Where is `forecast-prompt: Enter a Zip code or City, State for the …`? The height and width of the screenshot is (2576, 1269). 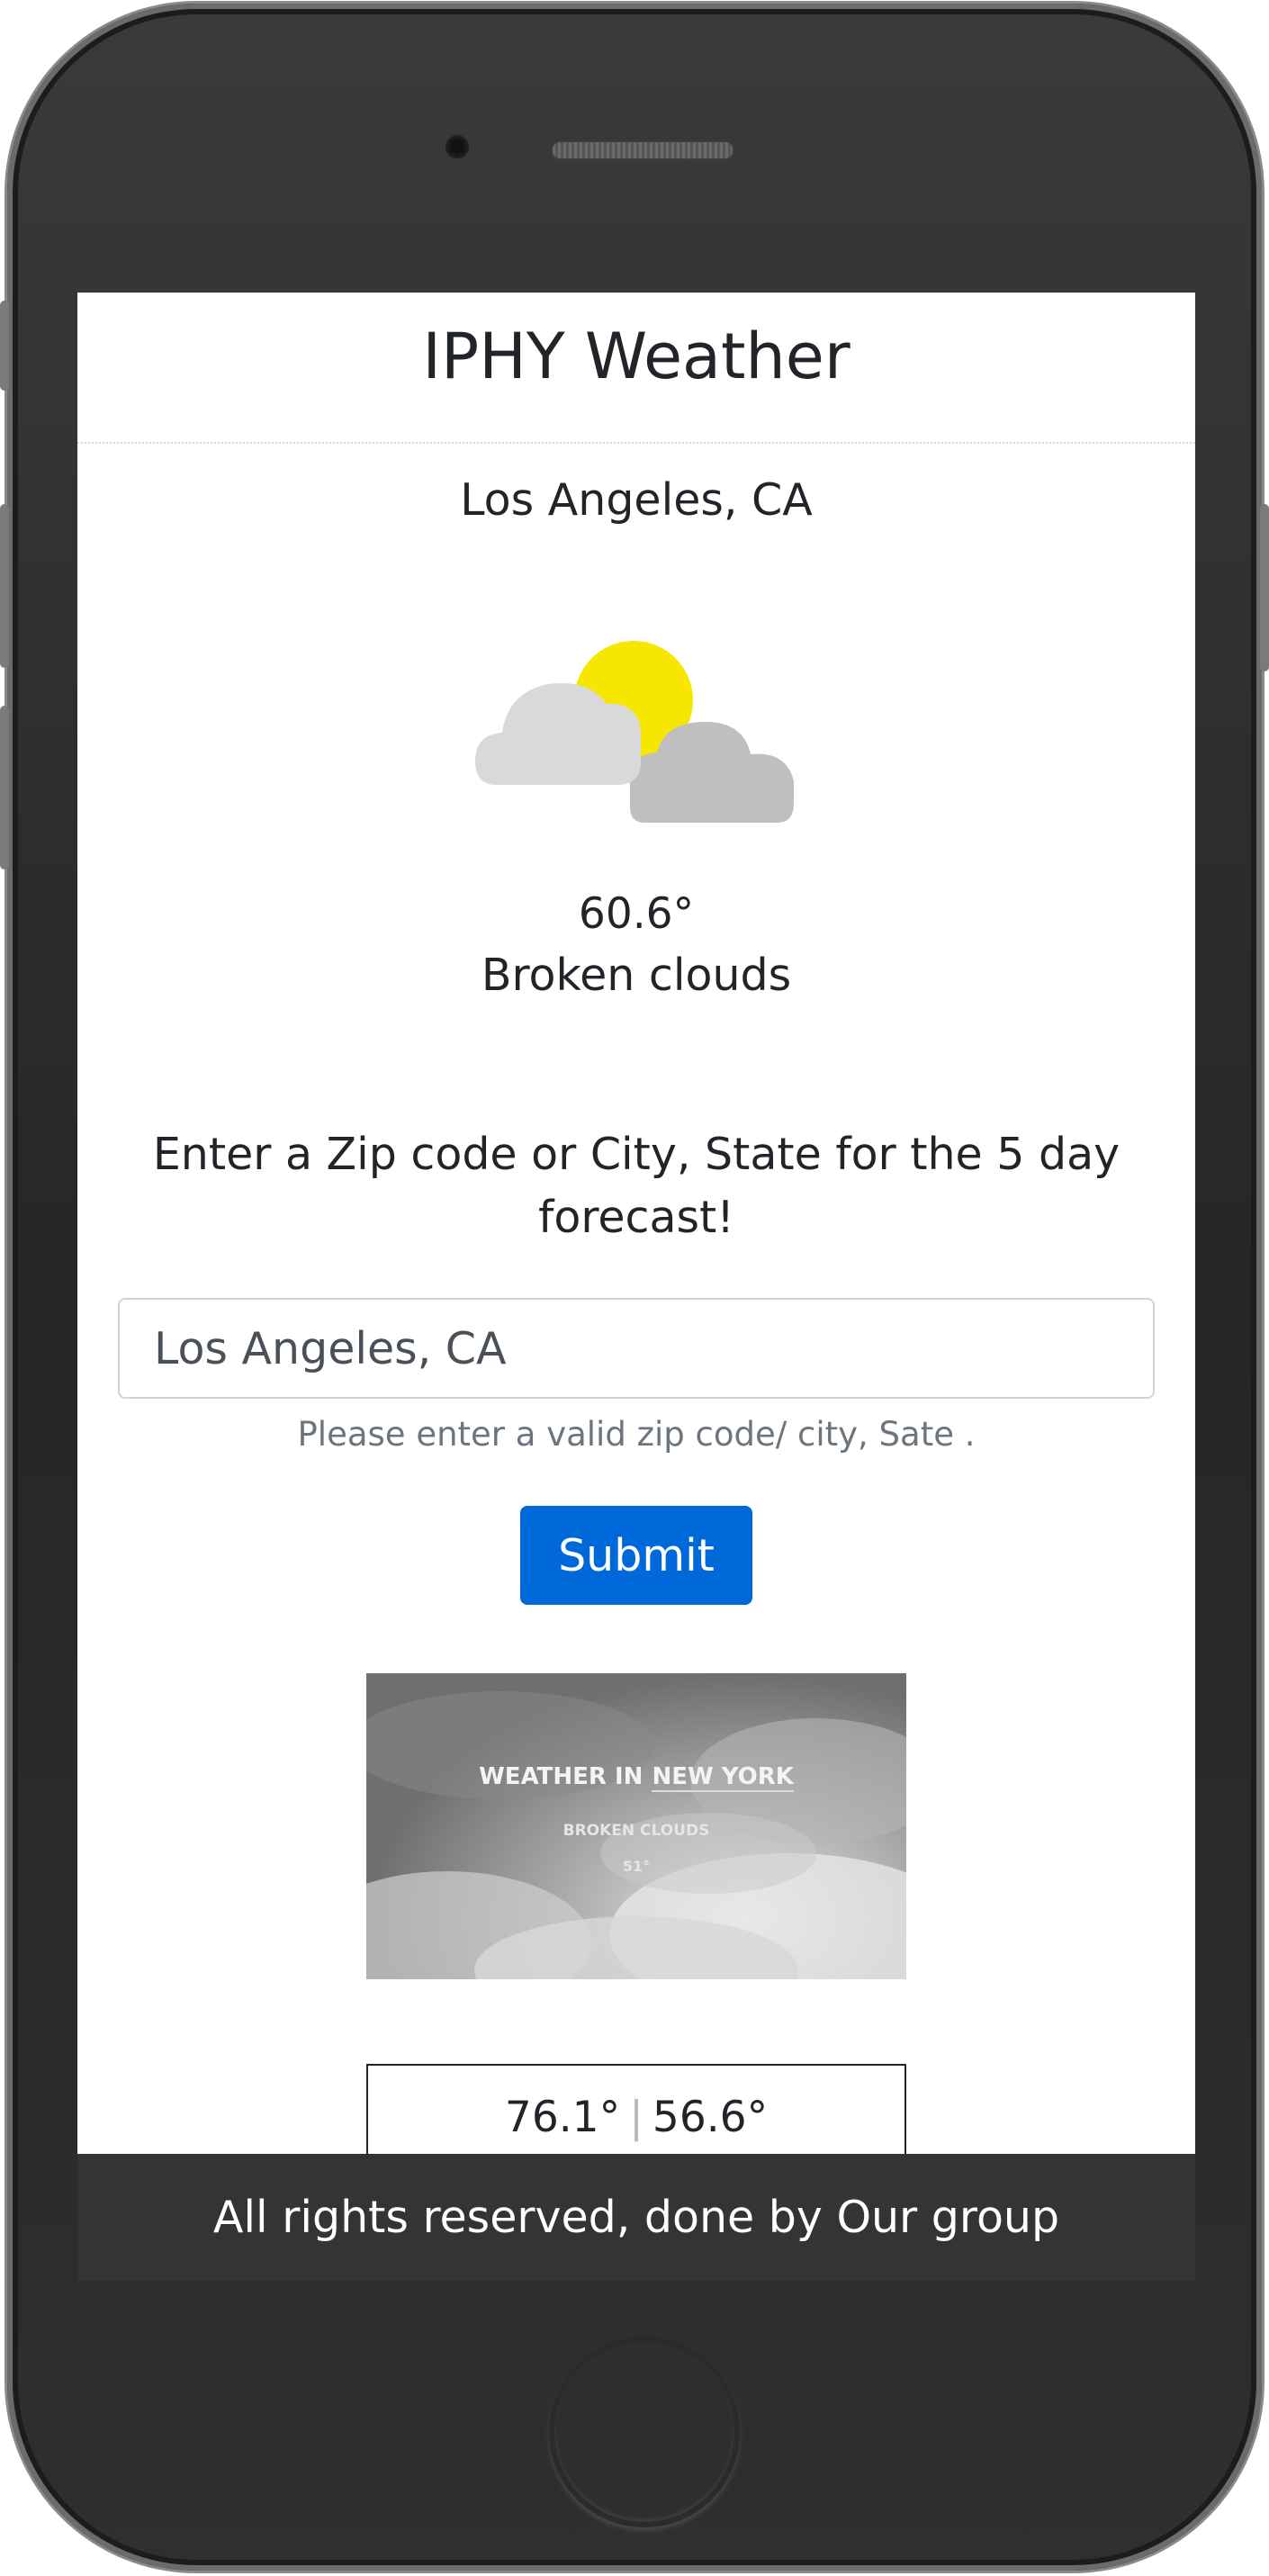 forecast-prompt: Enter a Zip code or City, State for the … is located at coordinates (636, 1186).